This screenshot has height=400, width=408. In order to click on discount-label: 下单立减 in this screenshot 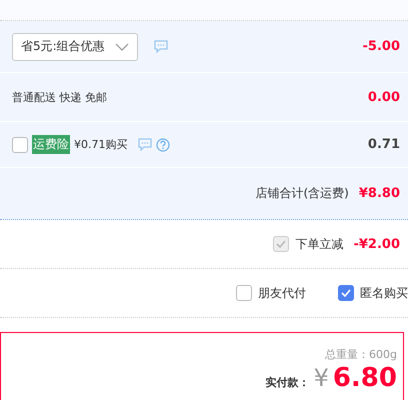, I will do `click(319, 244)`.